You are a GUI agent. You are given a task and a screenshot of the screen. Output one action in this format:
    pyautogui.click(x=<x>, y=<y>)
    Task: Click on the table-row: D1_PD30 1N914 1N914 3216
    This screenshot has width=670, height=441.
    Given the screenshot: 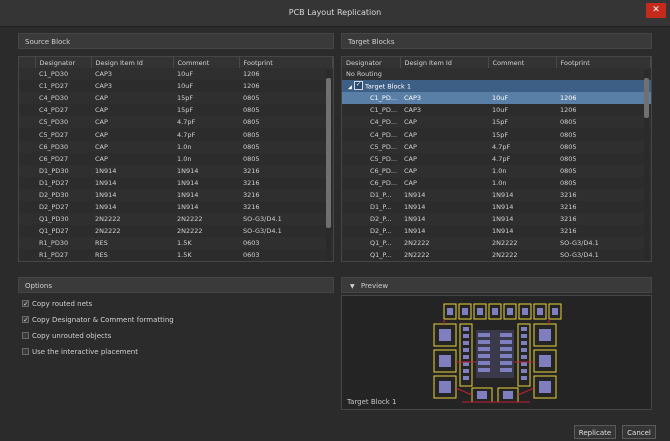 What is the action you would take?
    pyautogui.click(x=176, y=171)
    